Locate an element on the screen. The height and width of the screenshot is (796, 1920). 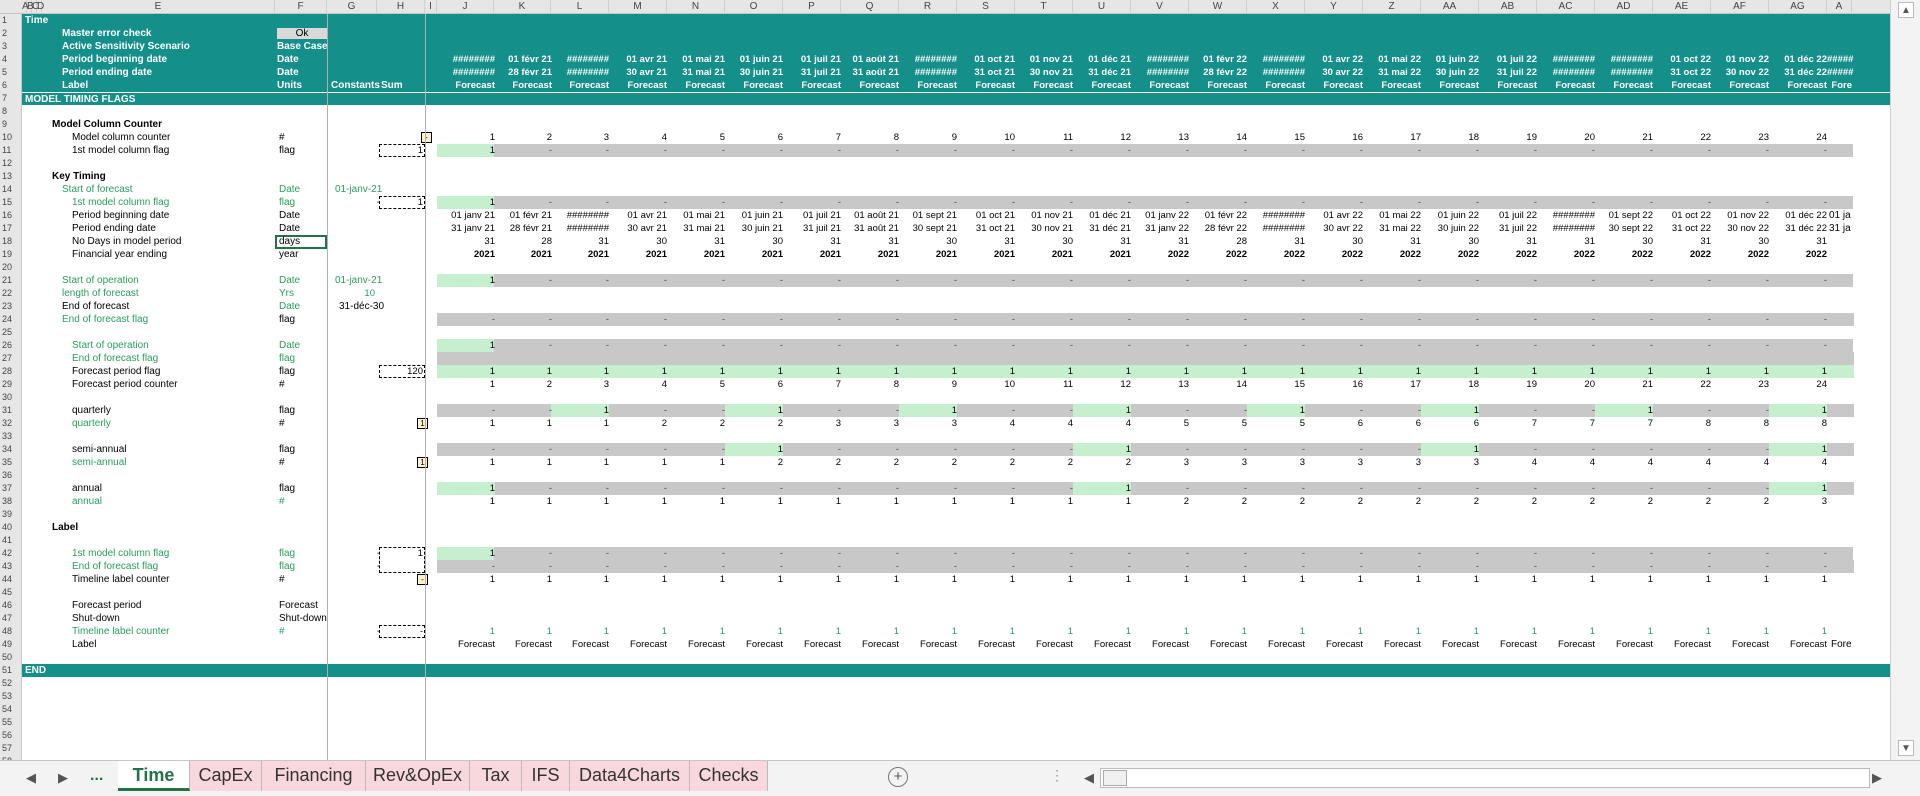
column-header: Y is located at coordinates (1334, 7).